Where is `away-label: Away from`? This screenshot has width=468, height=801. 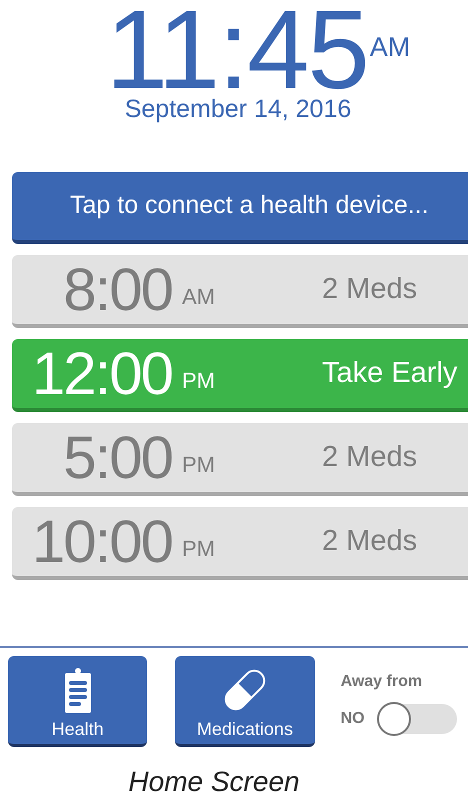
away-label: Away from is located at coordinates (382, 682).